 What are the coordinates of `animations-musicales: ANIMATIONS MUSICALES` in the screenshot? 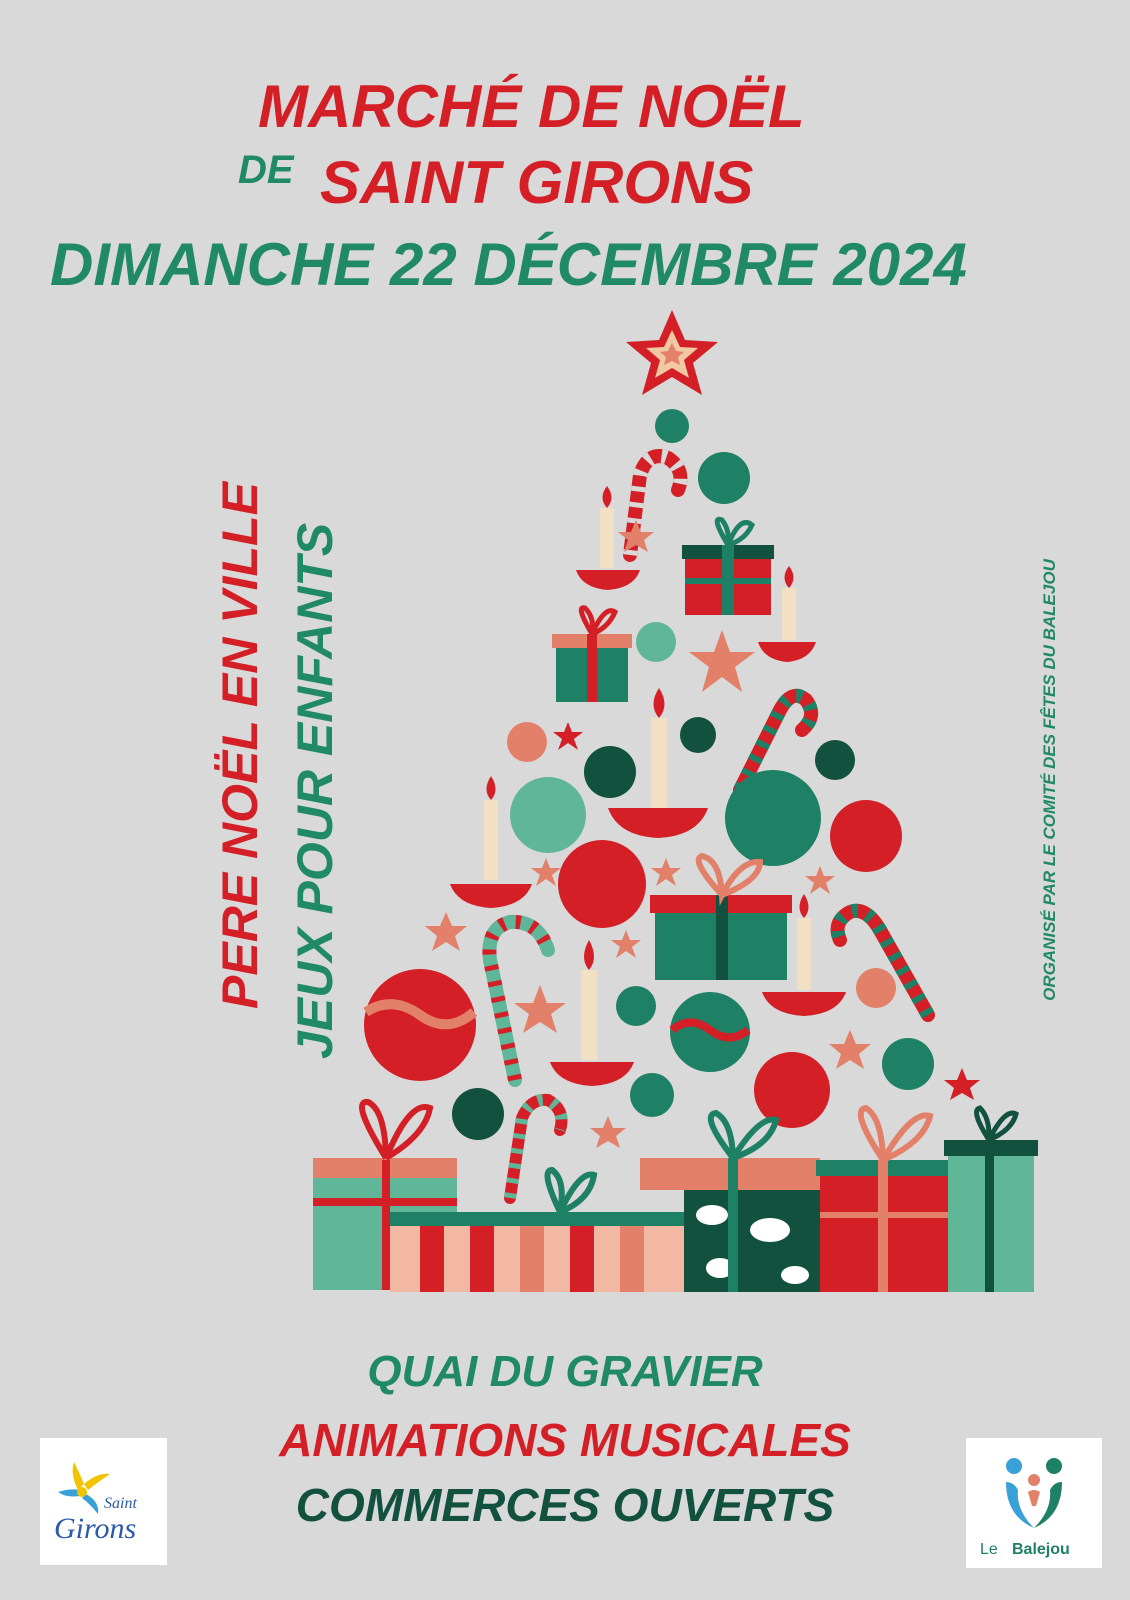 It's located at (565, 1440).